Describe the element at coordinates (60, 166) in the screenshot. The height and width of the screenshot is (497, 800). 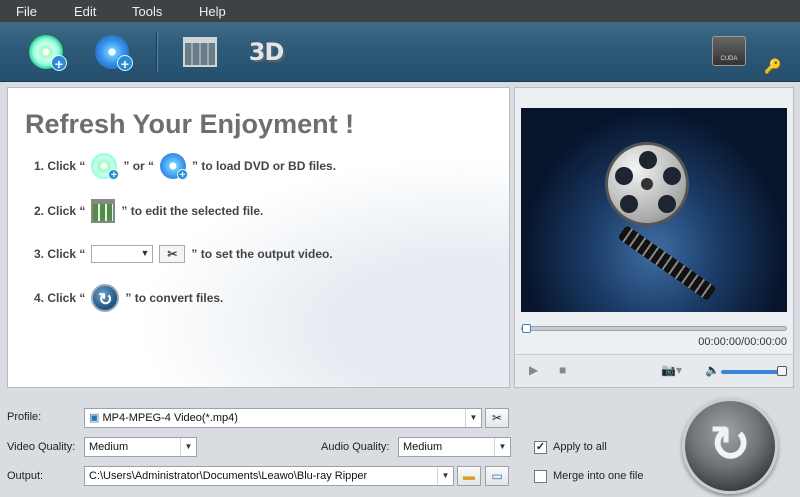
I see `step1-prefix: 1. Click “` at that location.